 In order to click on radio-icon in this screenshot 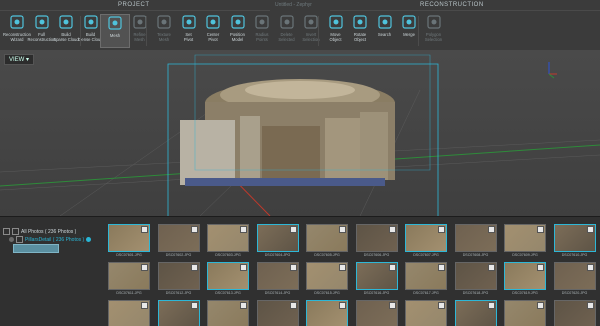, I will do `click(11, 239)`.